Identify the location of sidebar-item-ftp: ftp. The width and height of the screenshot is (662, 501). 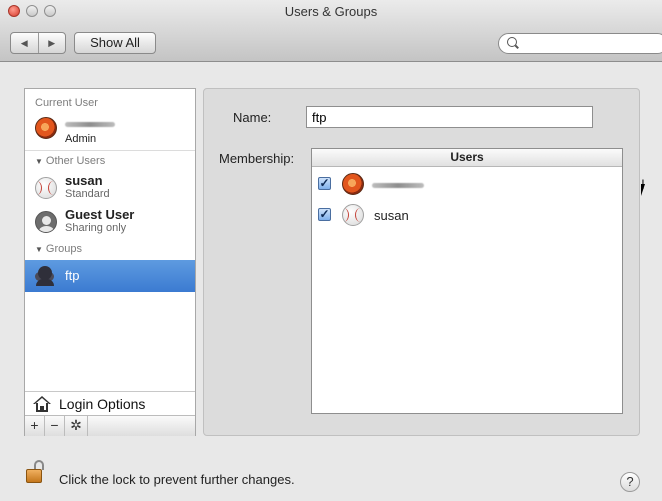
(110, 276).